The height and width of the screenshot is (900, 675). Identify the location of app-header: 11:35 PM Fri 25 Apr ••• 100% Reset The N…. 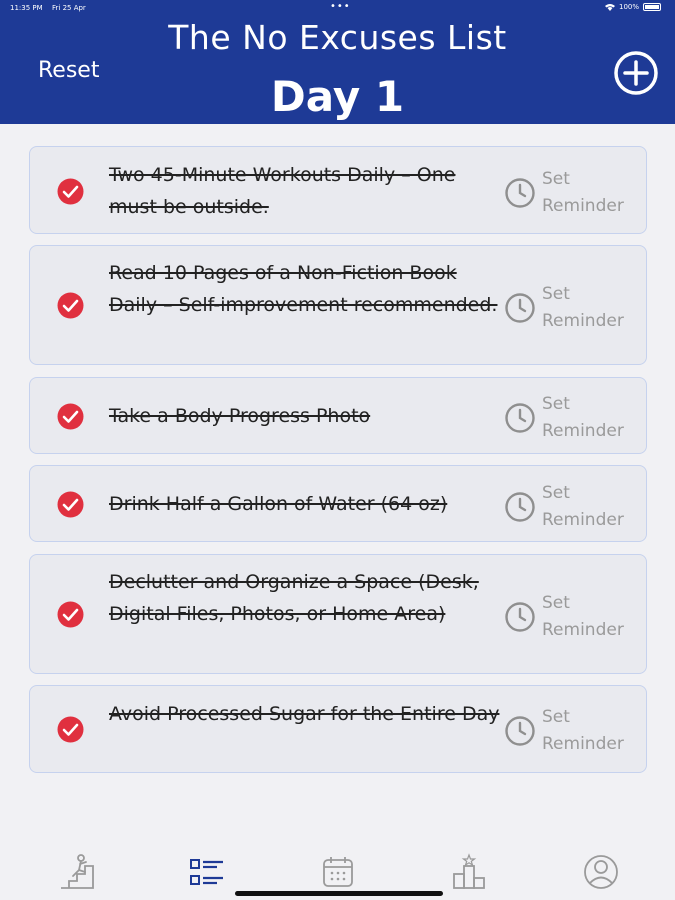
(337, 62).